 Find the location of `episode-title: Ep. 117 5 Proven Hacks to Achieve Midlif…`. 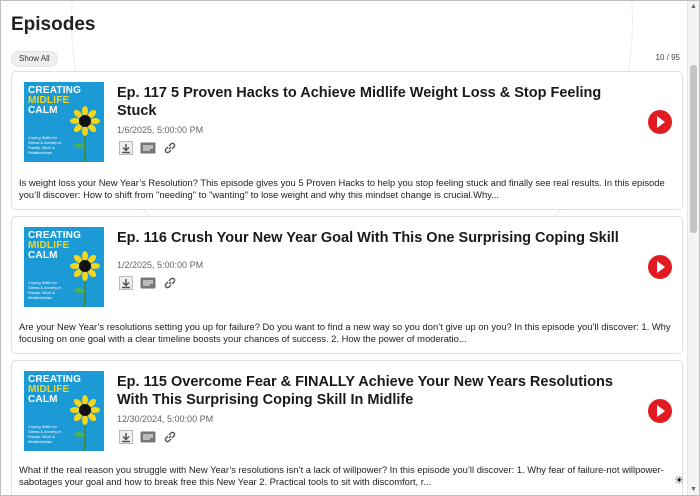

episode-title: Ep. 117 5 Proven Hacks to Achieve Midlif… is located at coordinates (369, 102).